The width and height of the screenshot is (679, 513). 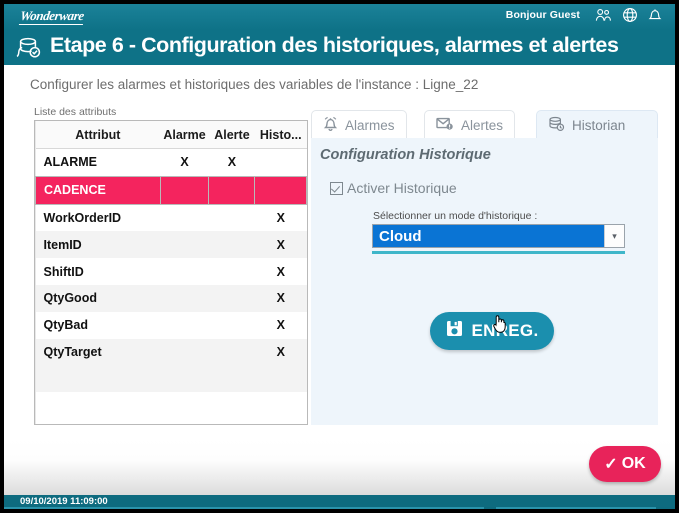 I want to click on cell-attribut: QtyBad, so click(x=65, y=325).